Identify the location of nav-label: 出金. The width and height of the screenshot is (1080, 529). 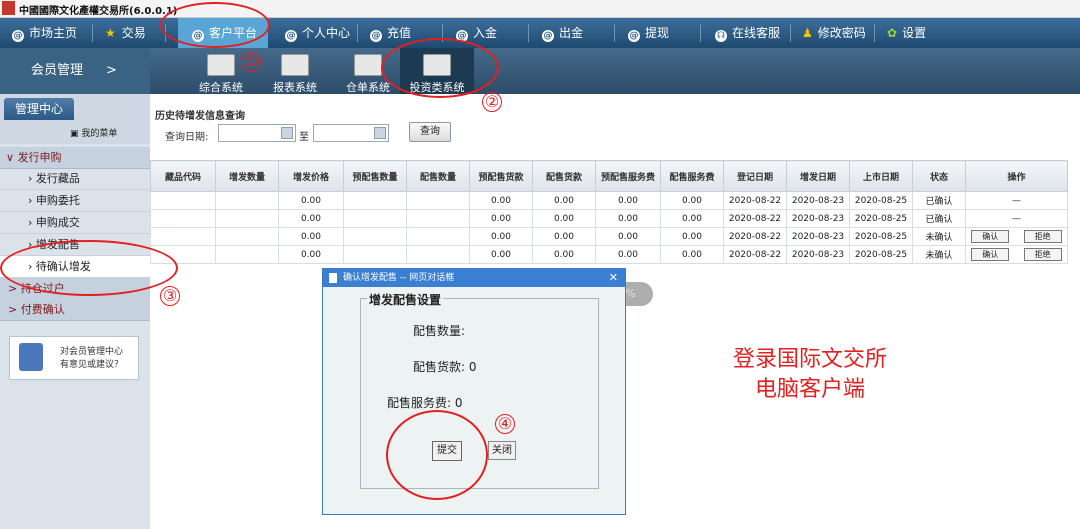
(571, 33).